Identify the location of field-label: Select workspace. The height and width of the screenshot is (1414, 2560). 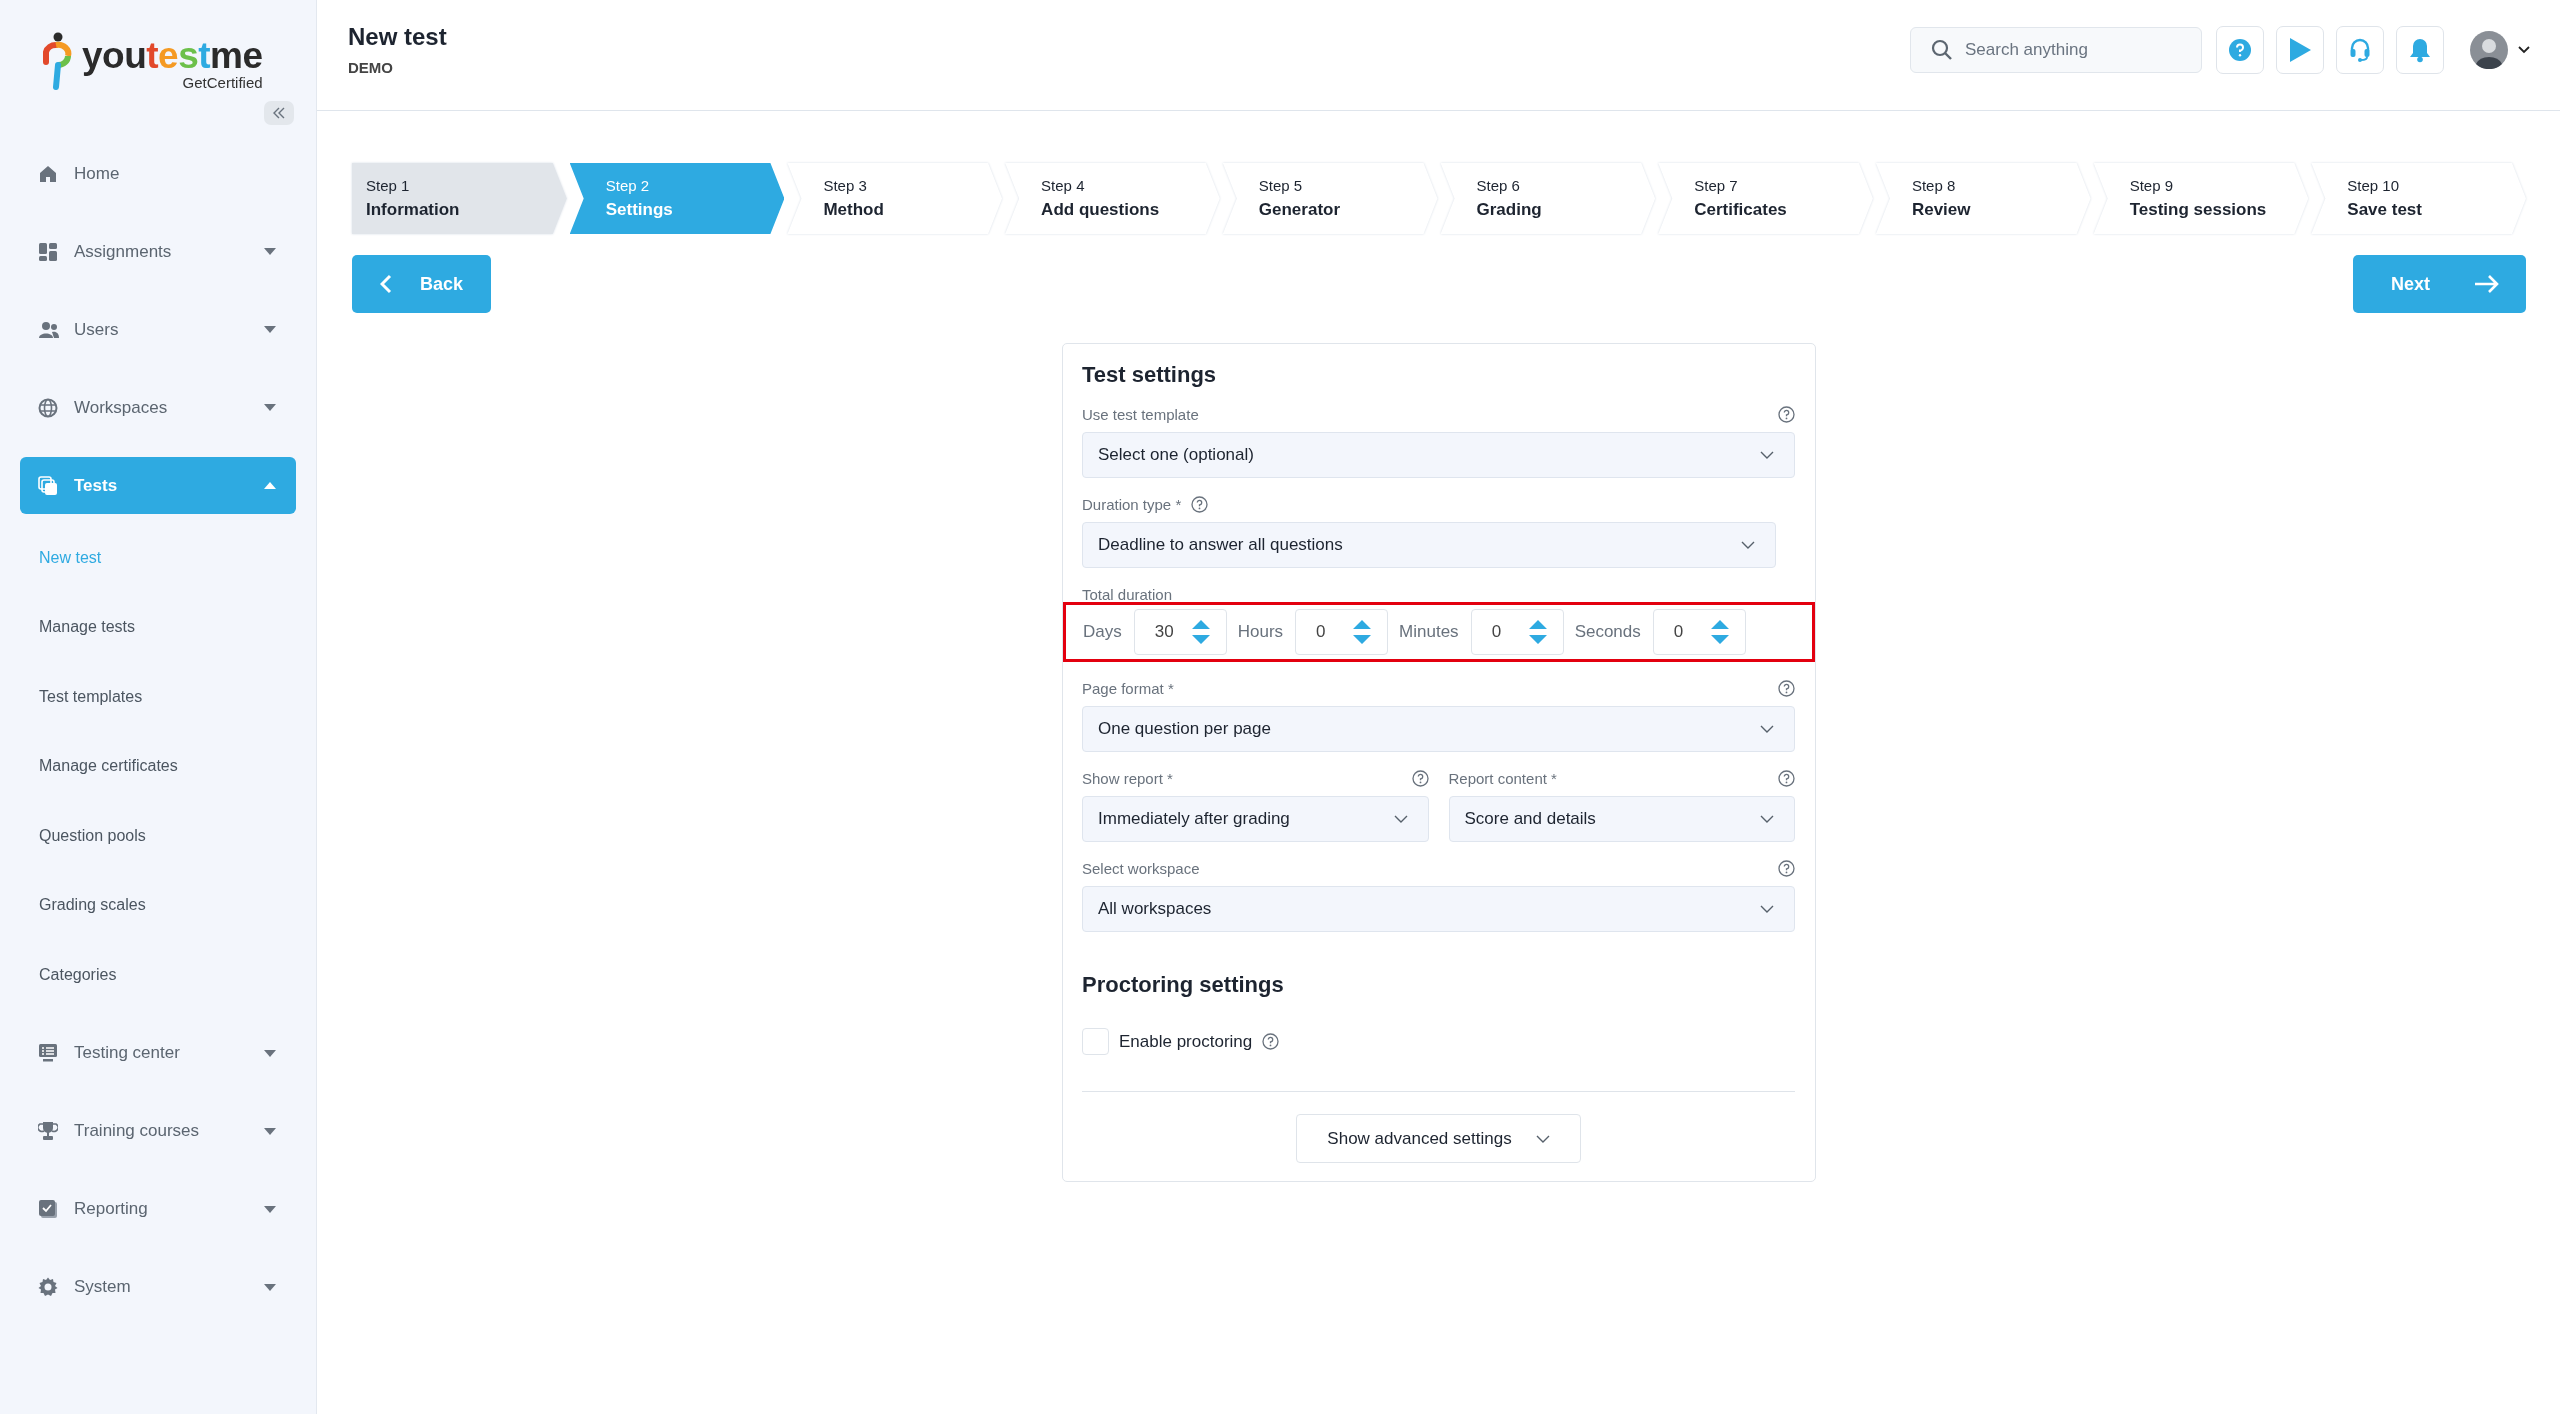
(1141, 868).